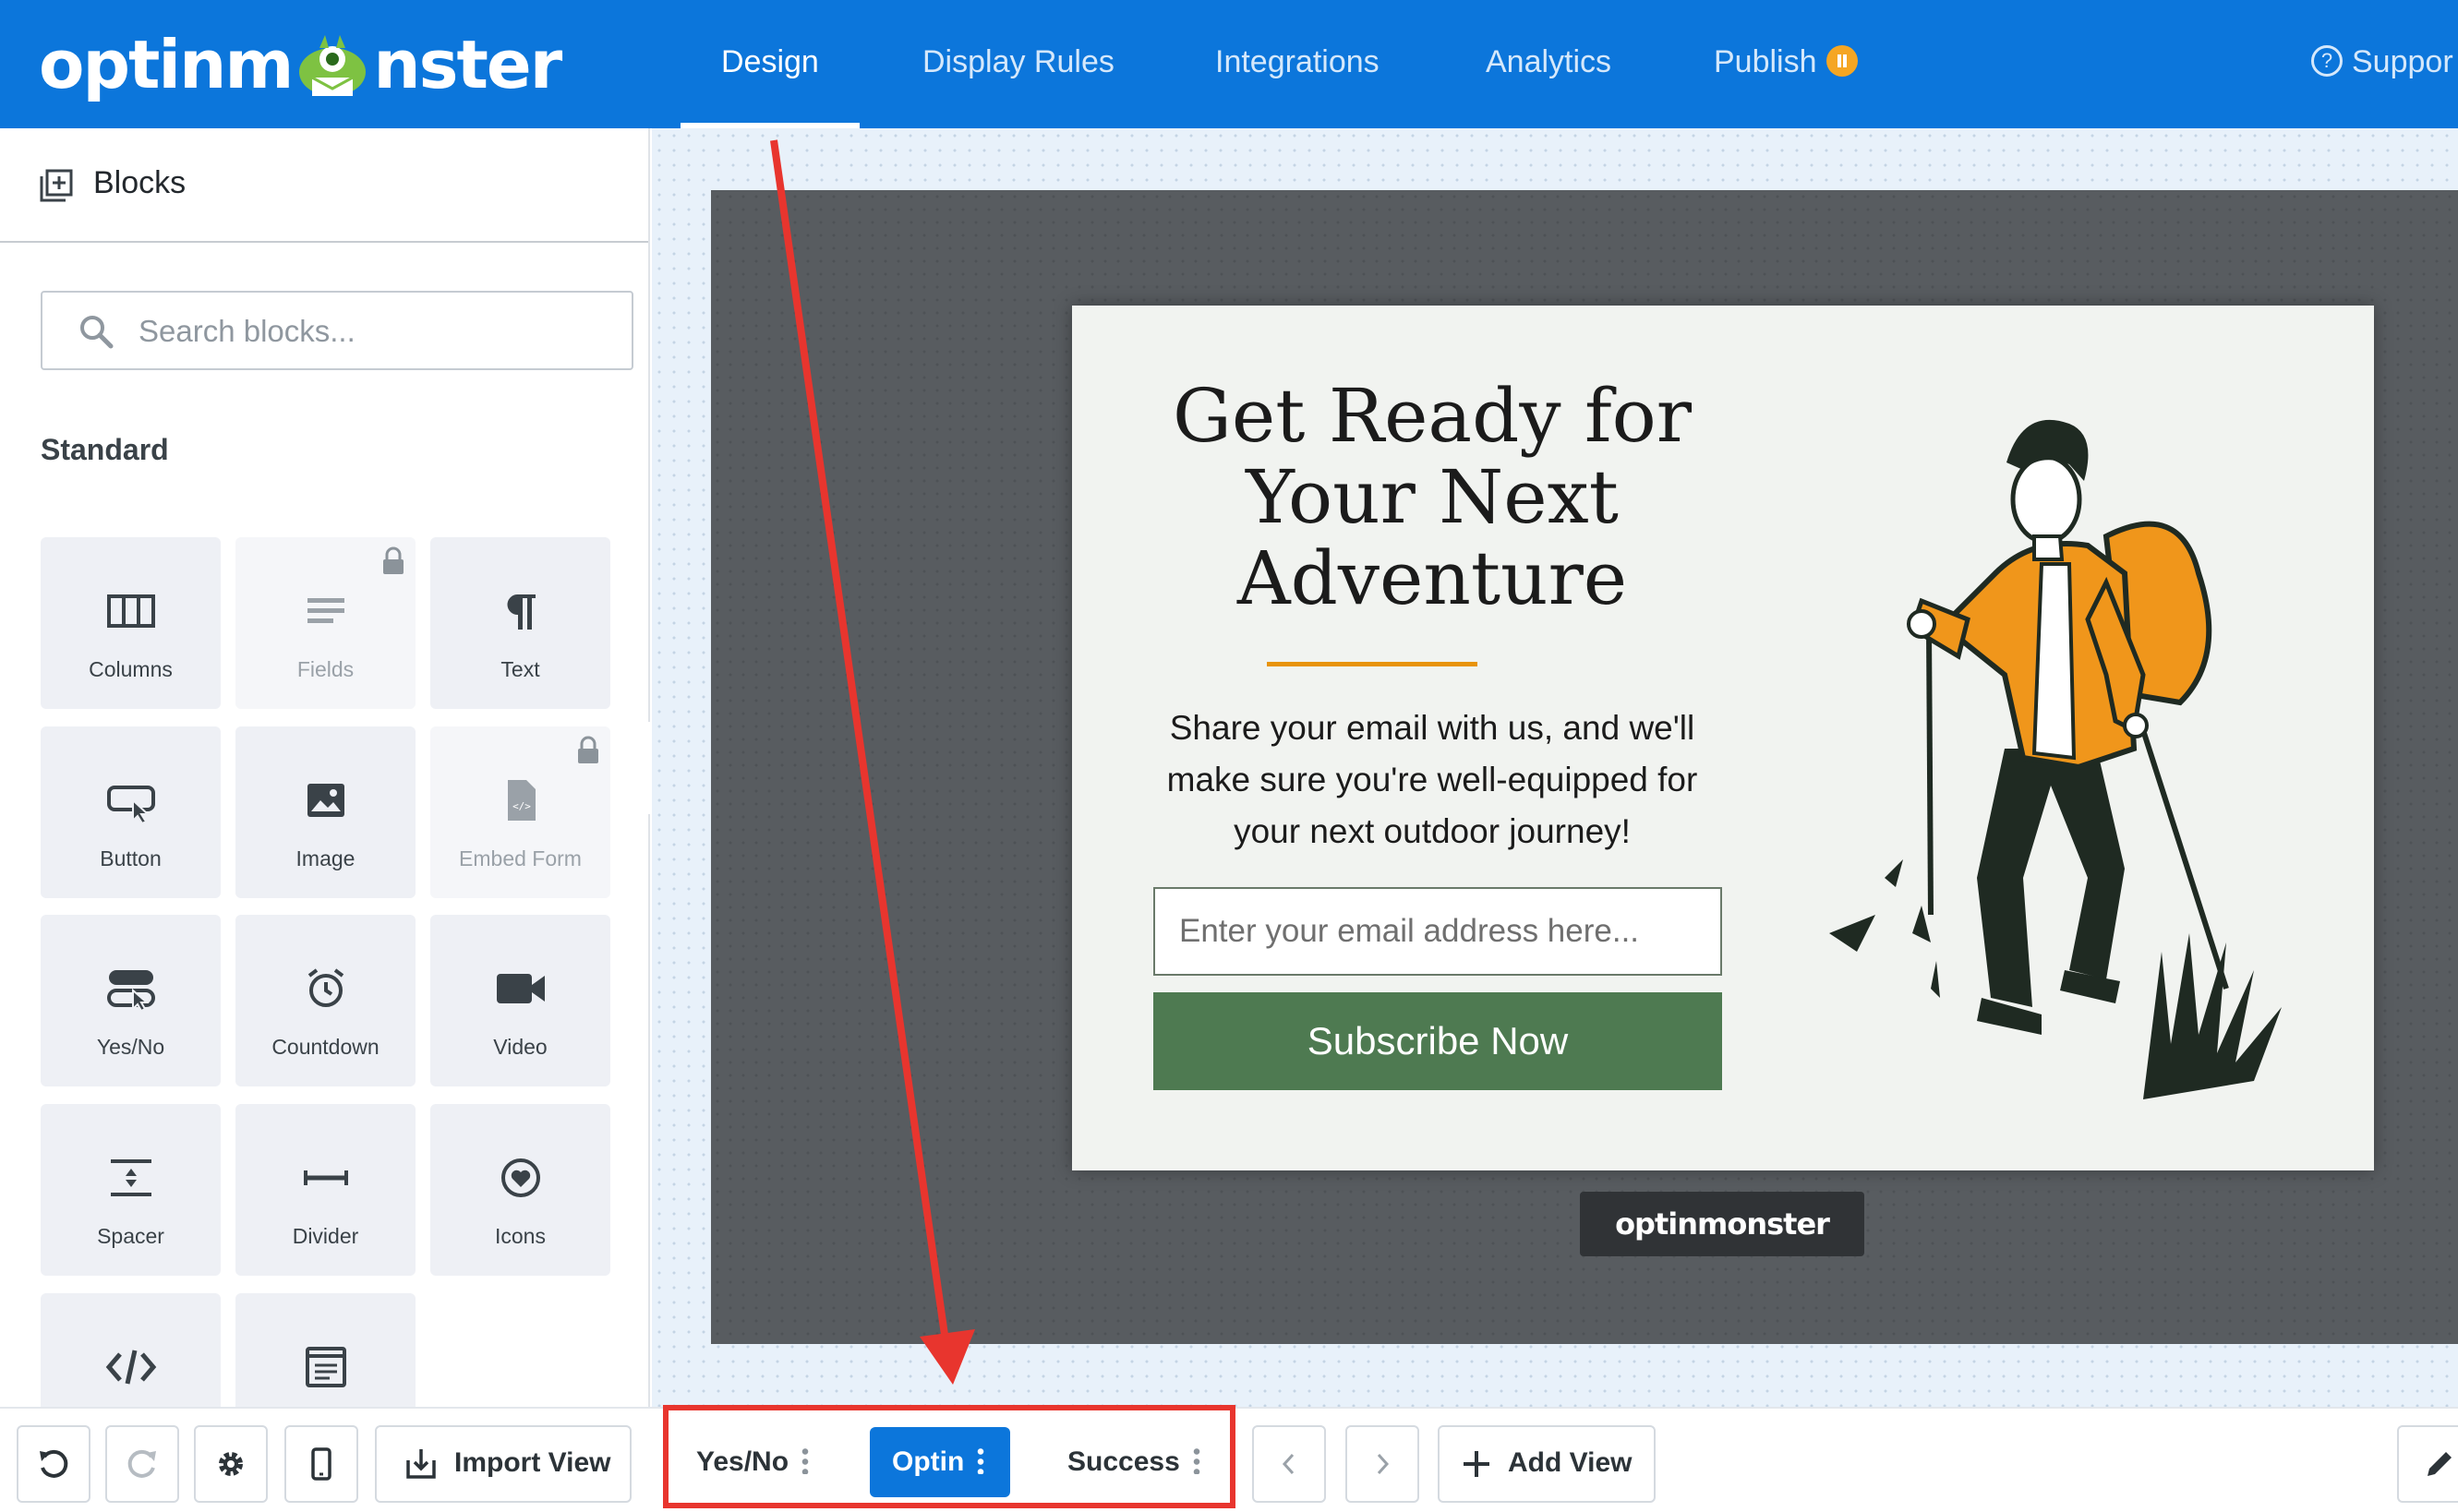  What do you see at coordinates (97, 332) in the screenshot?
I see `search-icon` at bounding box center [97, 332].